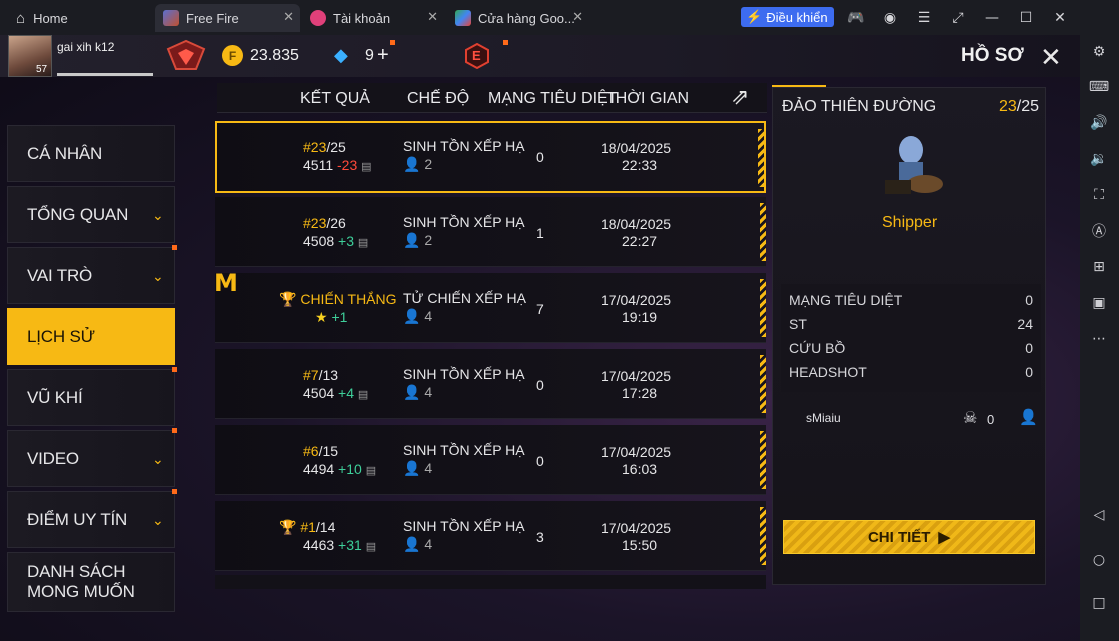 This screenshot has width=1119, height=641. I want to click on gold-amount: 23.835, so click(274, 55).